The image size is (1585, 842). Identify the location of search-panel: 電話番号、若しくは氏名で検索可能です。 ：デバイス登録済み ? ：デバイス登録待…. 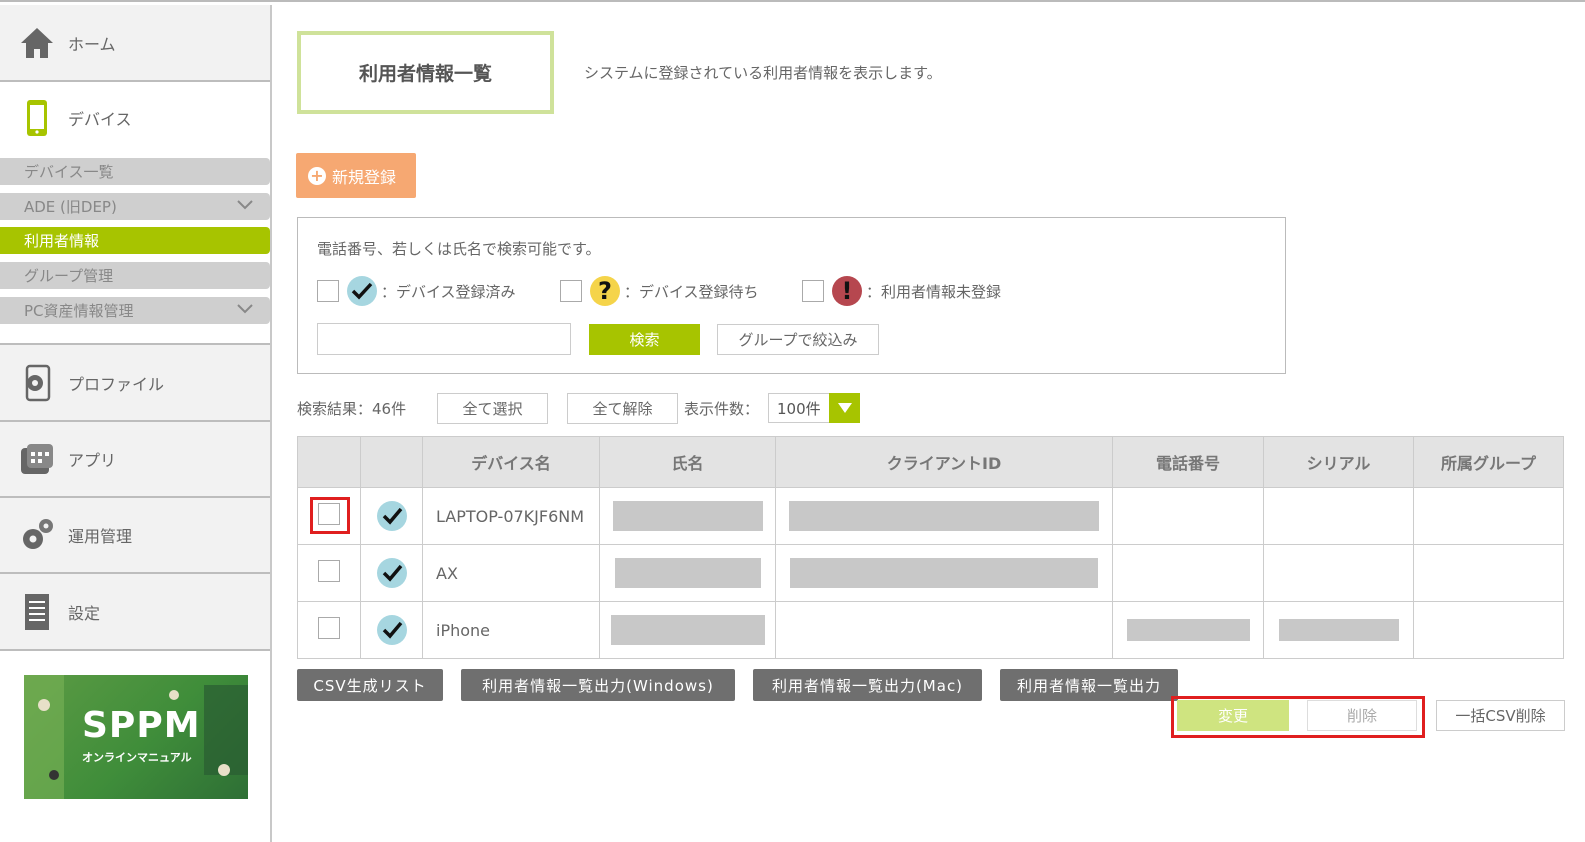
(791, 295).